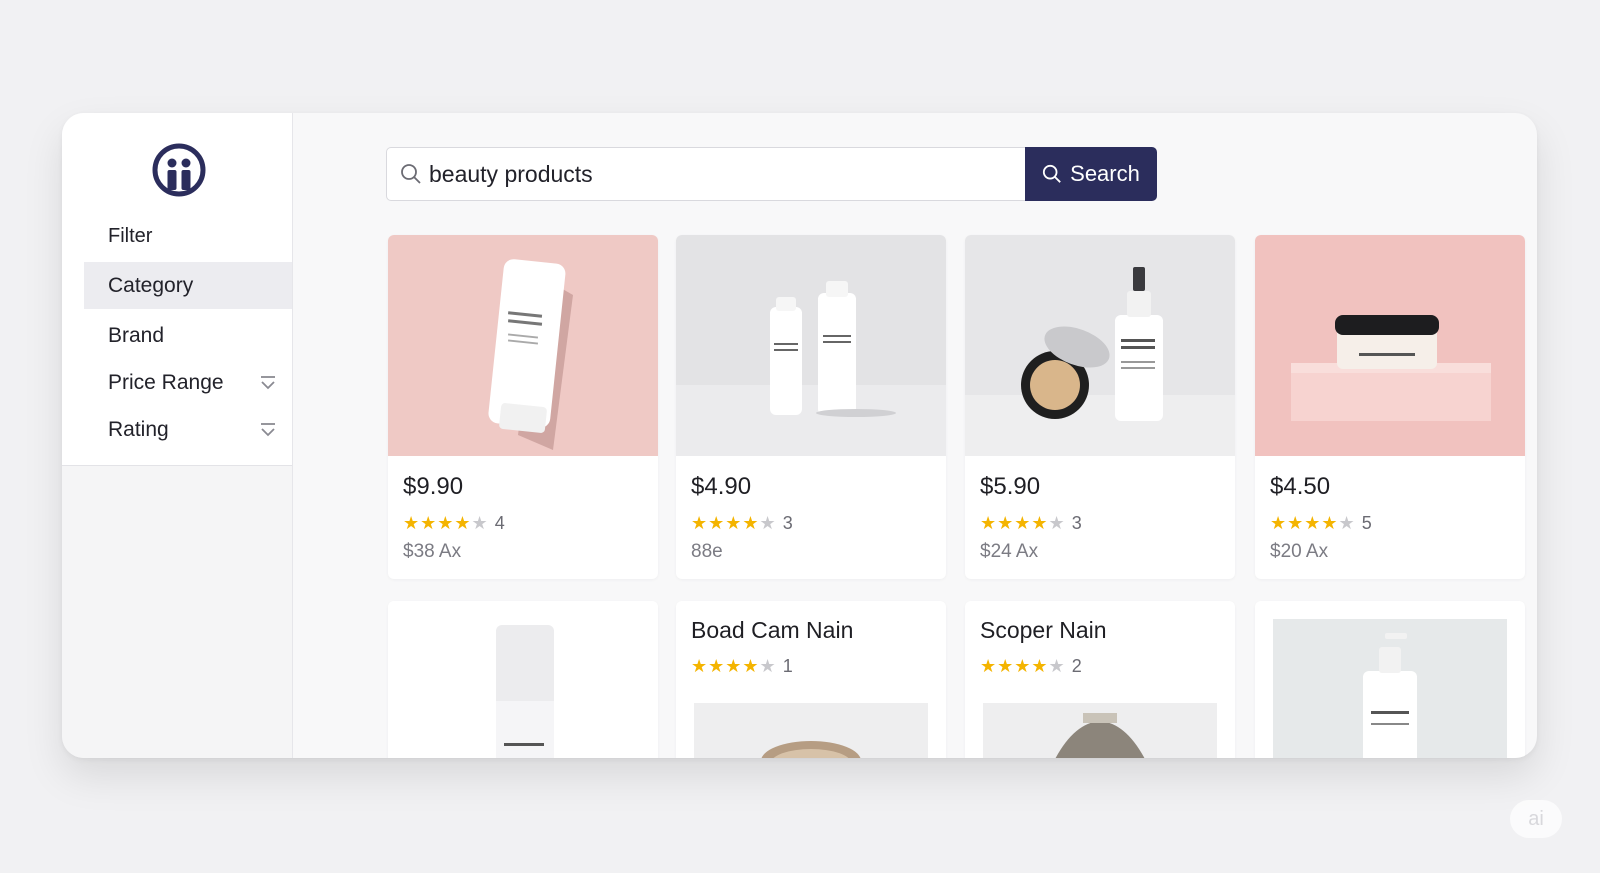 The height and width of the screenshot is (873, 1600). I want to click on sidebar-item-category: Category, so click(188, 285).